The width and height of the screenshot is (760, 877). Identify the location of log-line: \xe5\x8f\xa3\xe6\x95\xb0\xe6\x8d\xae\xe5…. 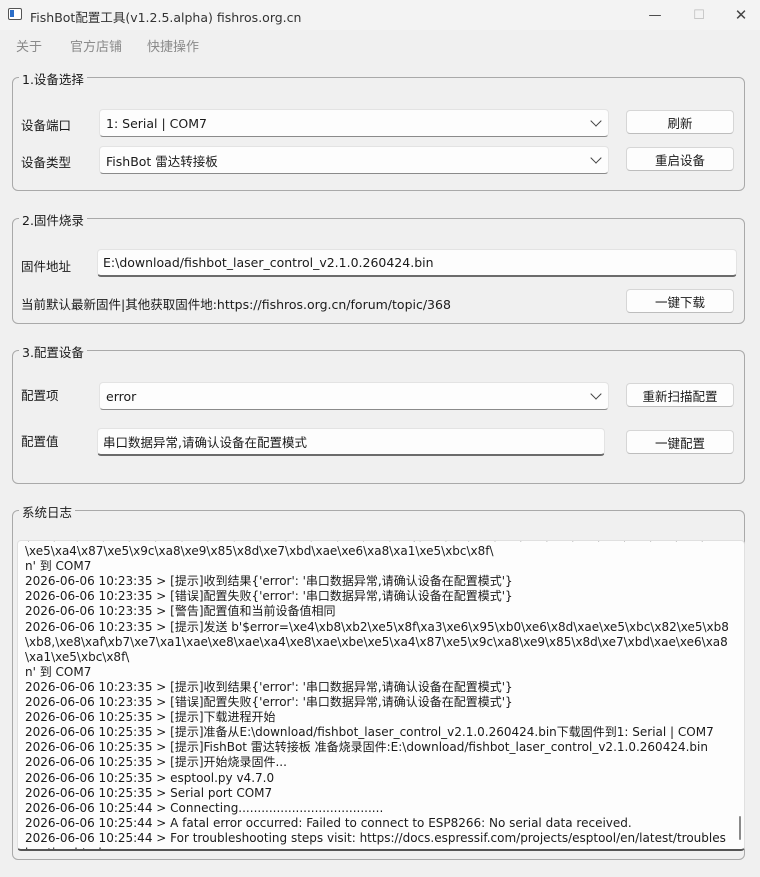
(375, 550).